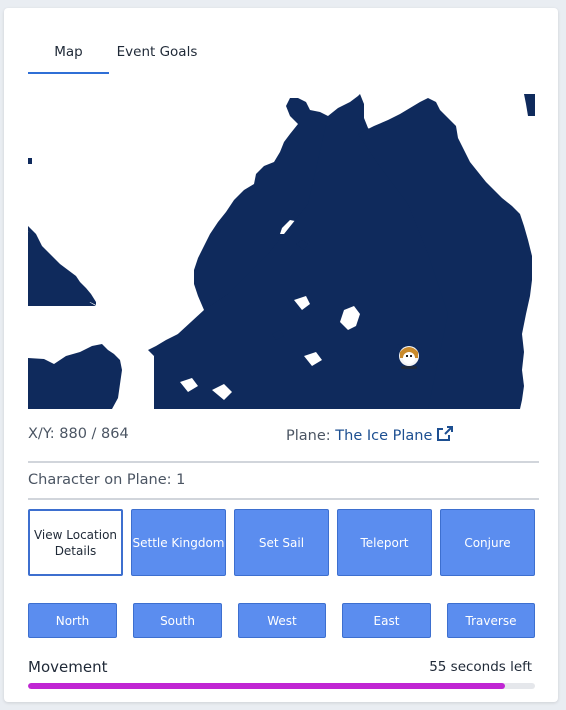  Describe the element at coordinates (178, 542) in the screenshot. I see `settle-kingdom-button: Settle Kingdom` at that location.